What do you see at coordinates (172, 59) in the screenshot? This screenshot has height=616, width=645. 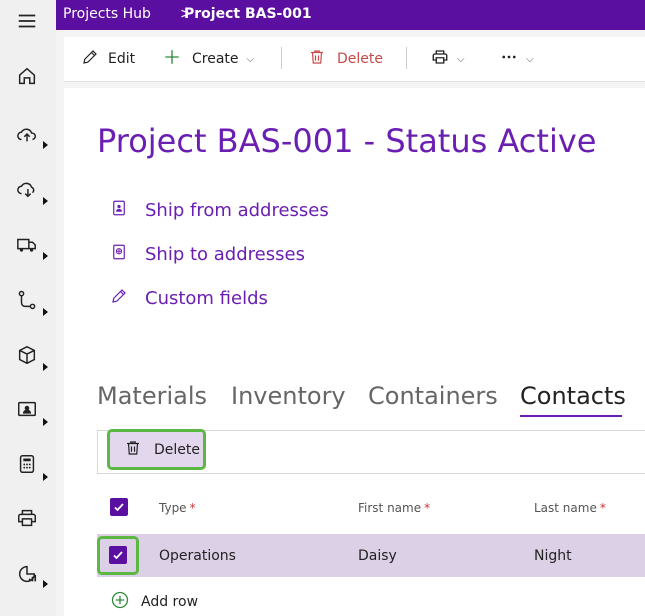 I see `plus-icon` at bounding box center [172, 59].